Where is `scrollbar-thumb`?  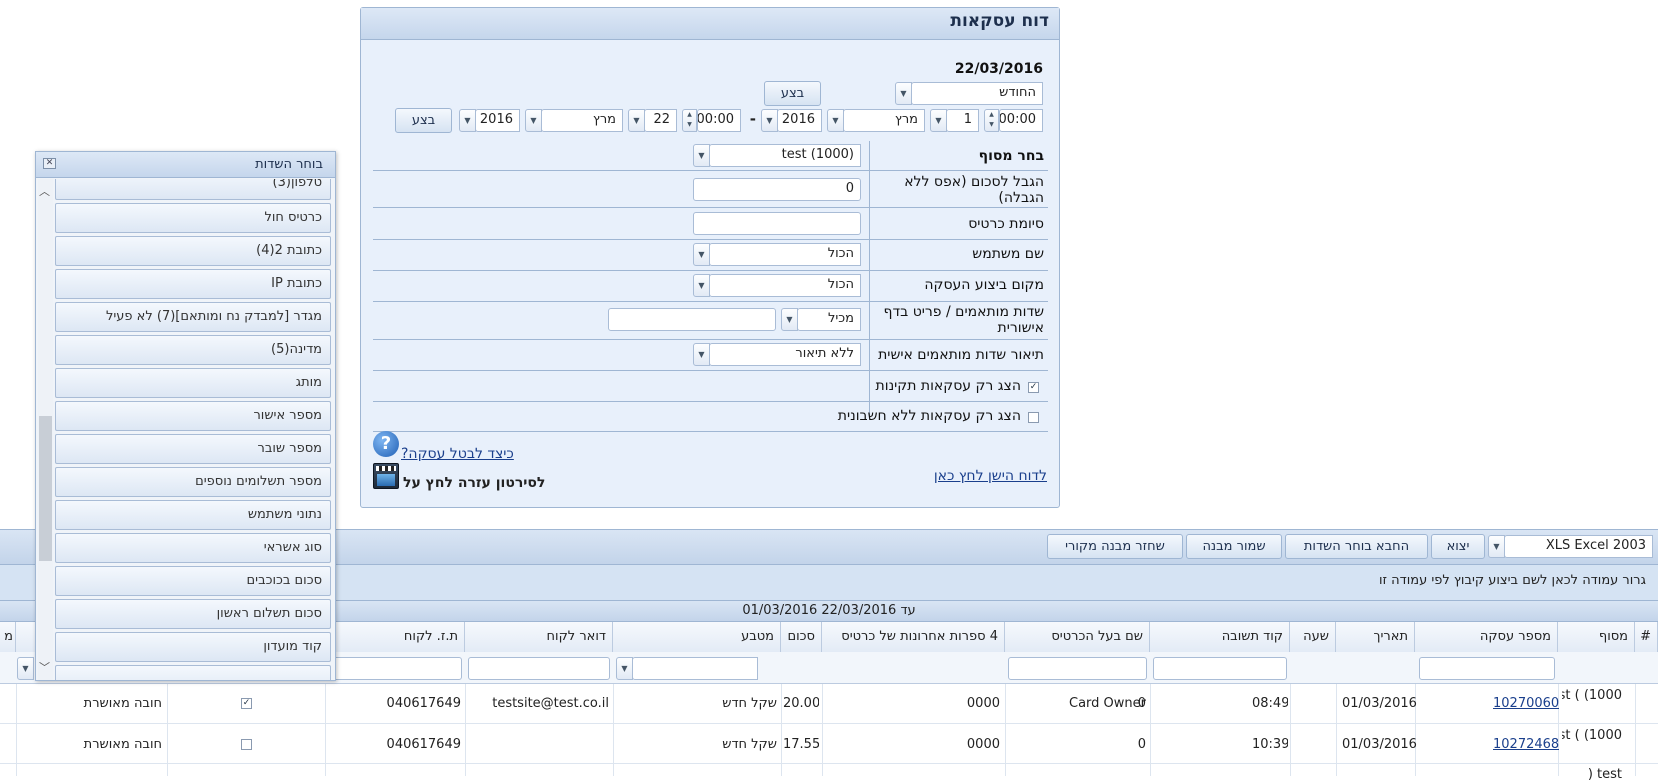
scrollbar-thumb is located at coordinates (45, 488).